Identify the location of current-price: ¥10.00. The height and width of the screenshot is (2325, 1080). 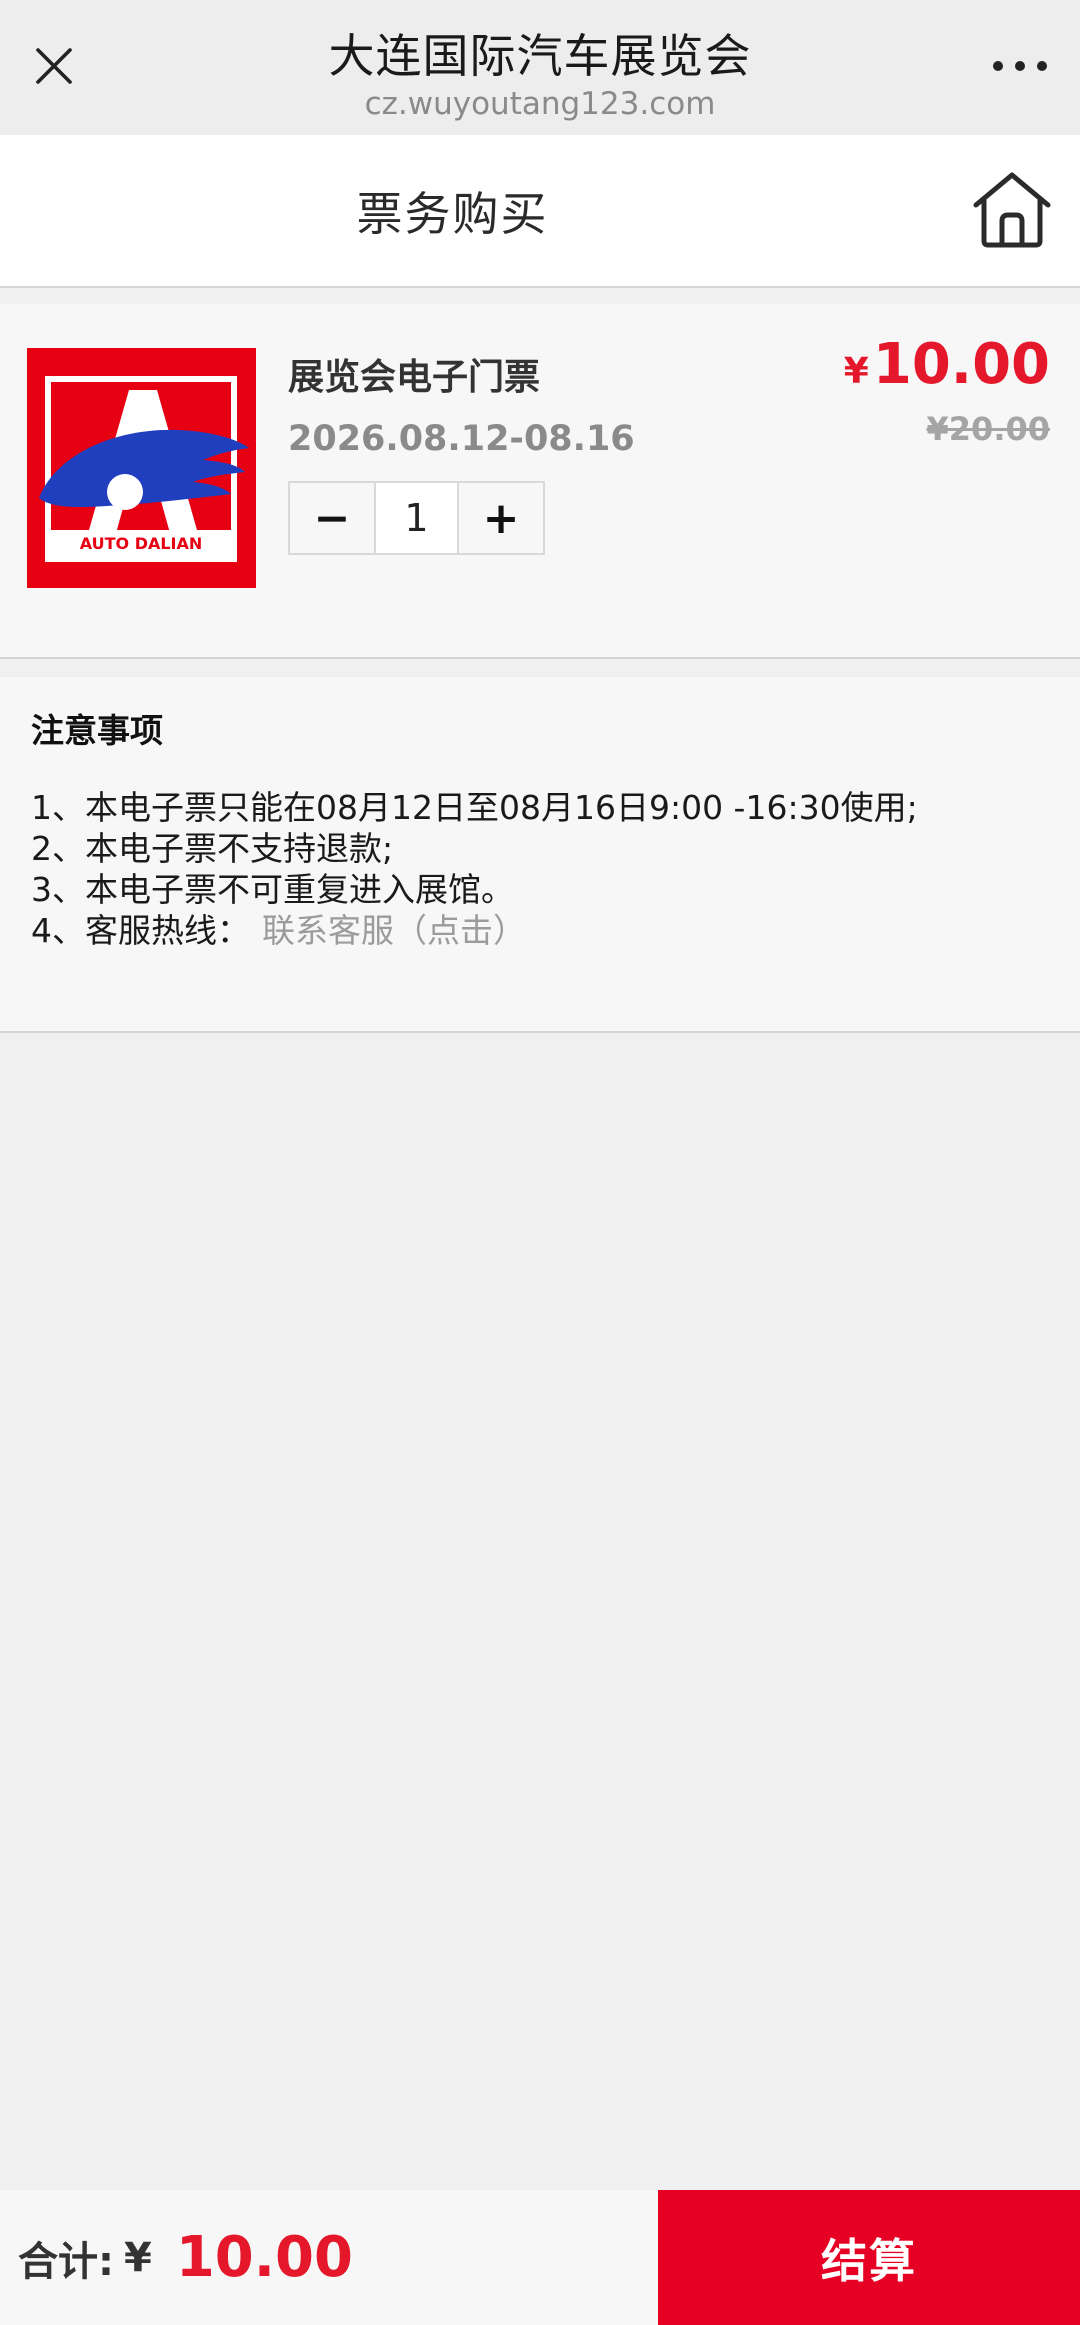
(947, 364).